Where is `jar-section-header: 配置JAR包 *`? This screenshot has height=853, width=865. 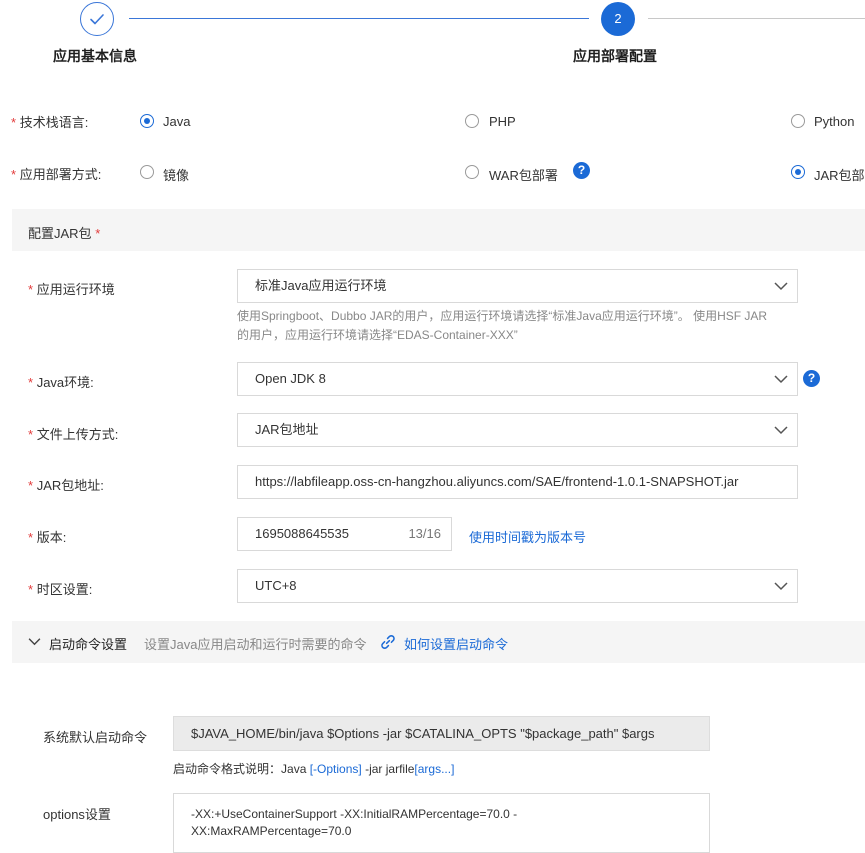 jar-section-header: 配置JAR包 * is located at coordinates (438, 230).